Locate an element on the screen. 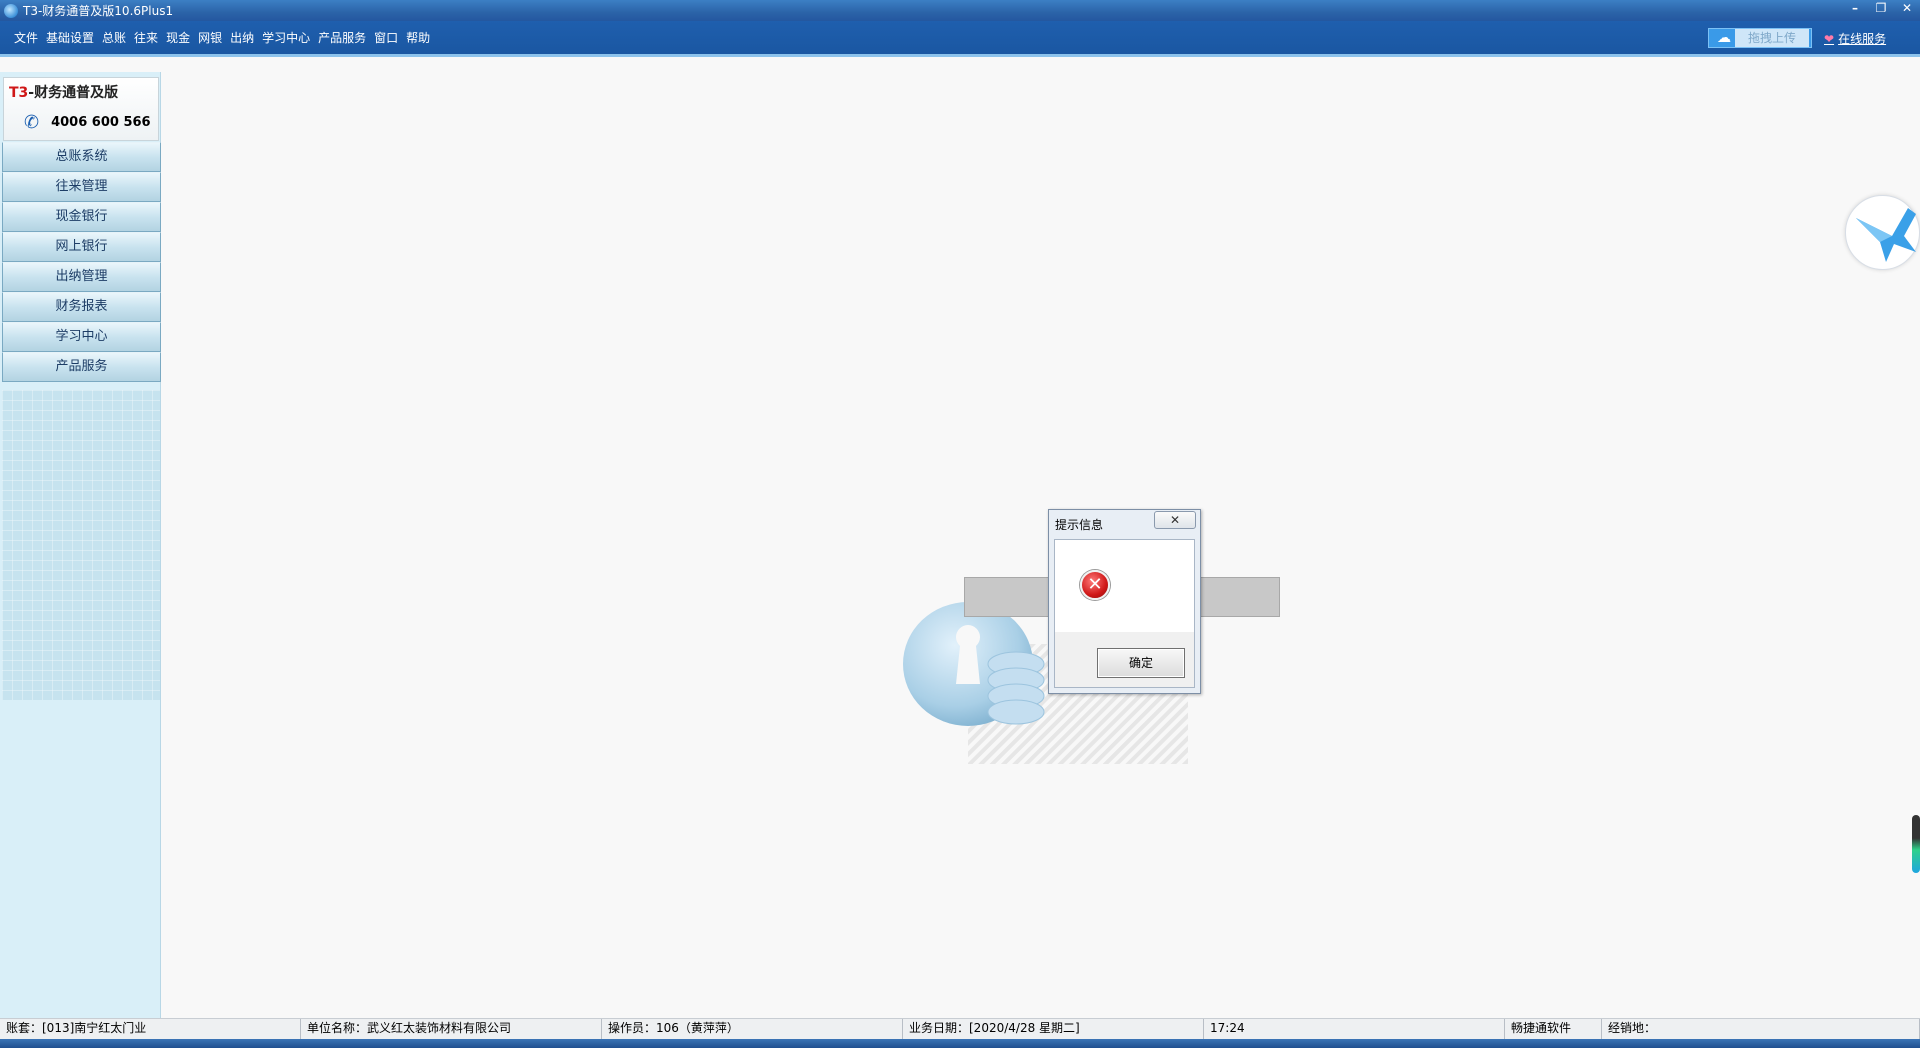 This screenshot has height=1048, width=1920. floating-assistant-button is located at coordinates (1882, 232).